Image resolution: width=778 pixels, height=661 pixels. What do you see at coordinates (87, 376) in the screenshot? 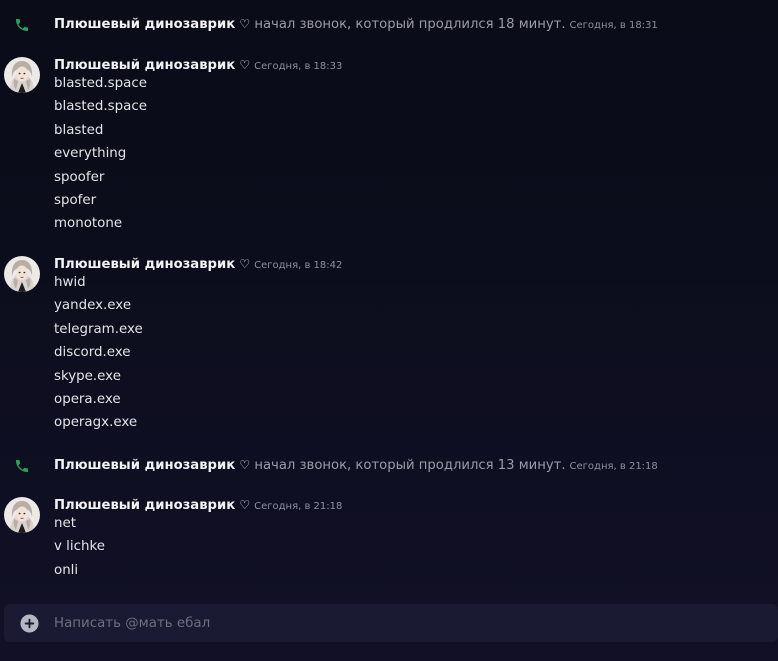
I see `message-line: skype.exe` at bounding box center [87, 376].